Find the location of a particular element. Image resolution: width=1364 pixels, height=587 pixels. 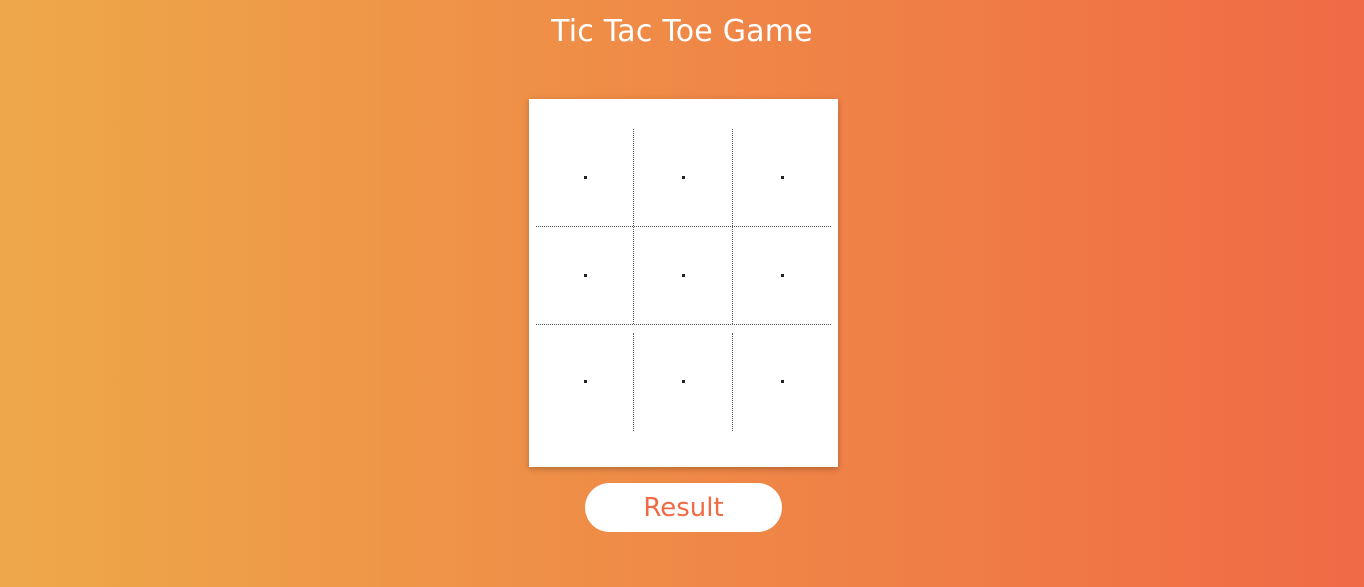

result-button: Result is located at coordinates (683, 507).